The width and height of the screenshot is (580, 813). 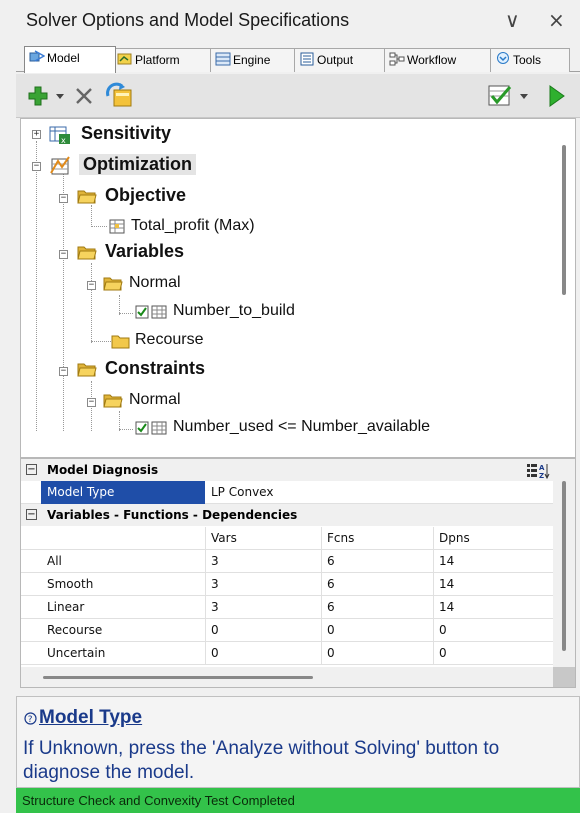 I want to click on refresh-model-icon, so click(x=119, y=96).